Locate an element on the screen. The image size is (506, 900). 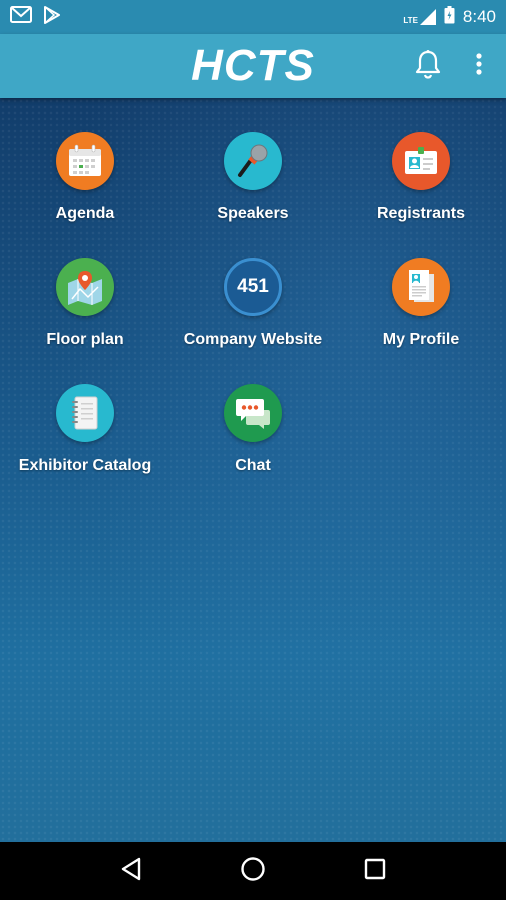
back-button is located at coordinates (131, 871).